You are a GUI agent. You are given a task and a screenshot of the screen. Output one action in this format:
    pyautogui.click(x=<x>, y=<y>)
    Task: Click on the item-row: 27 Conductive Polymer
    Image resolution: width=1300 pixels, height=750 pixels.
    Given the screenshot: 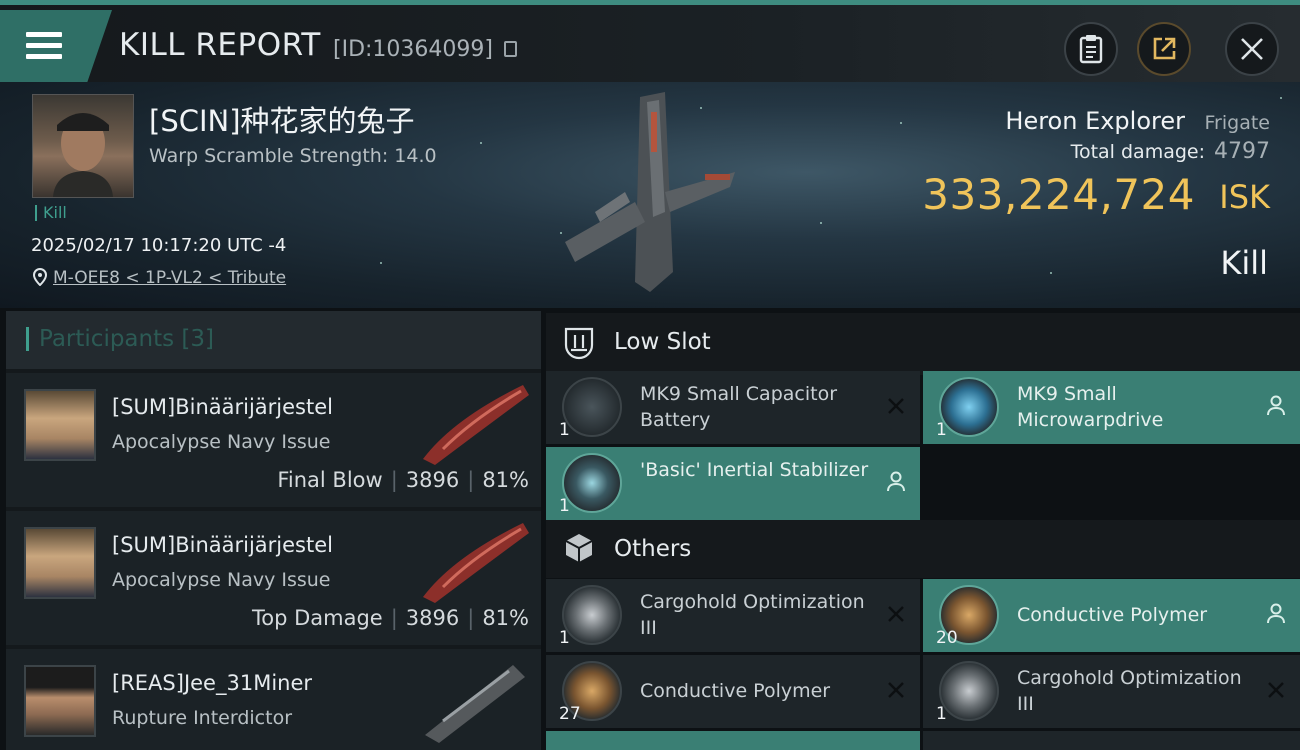 What is the action you would take?
    pyautogui.click(x=733, y=691)
    